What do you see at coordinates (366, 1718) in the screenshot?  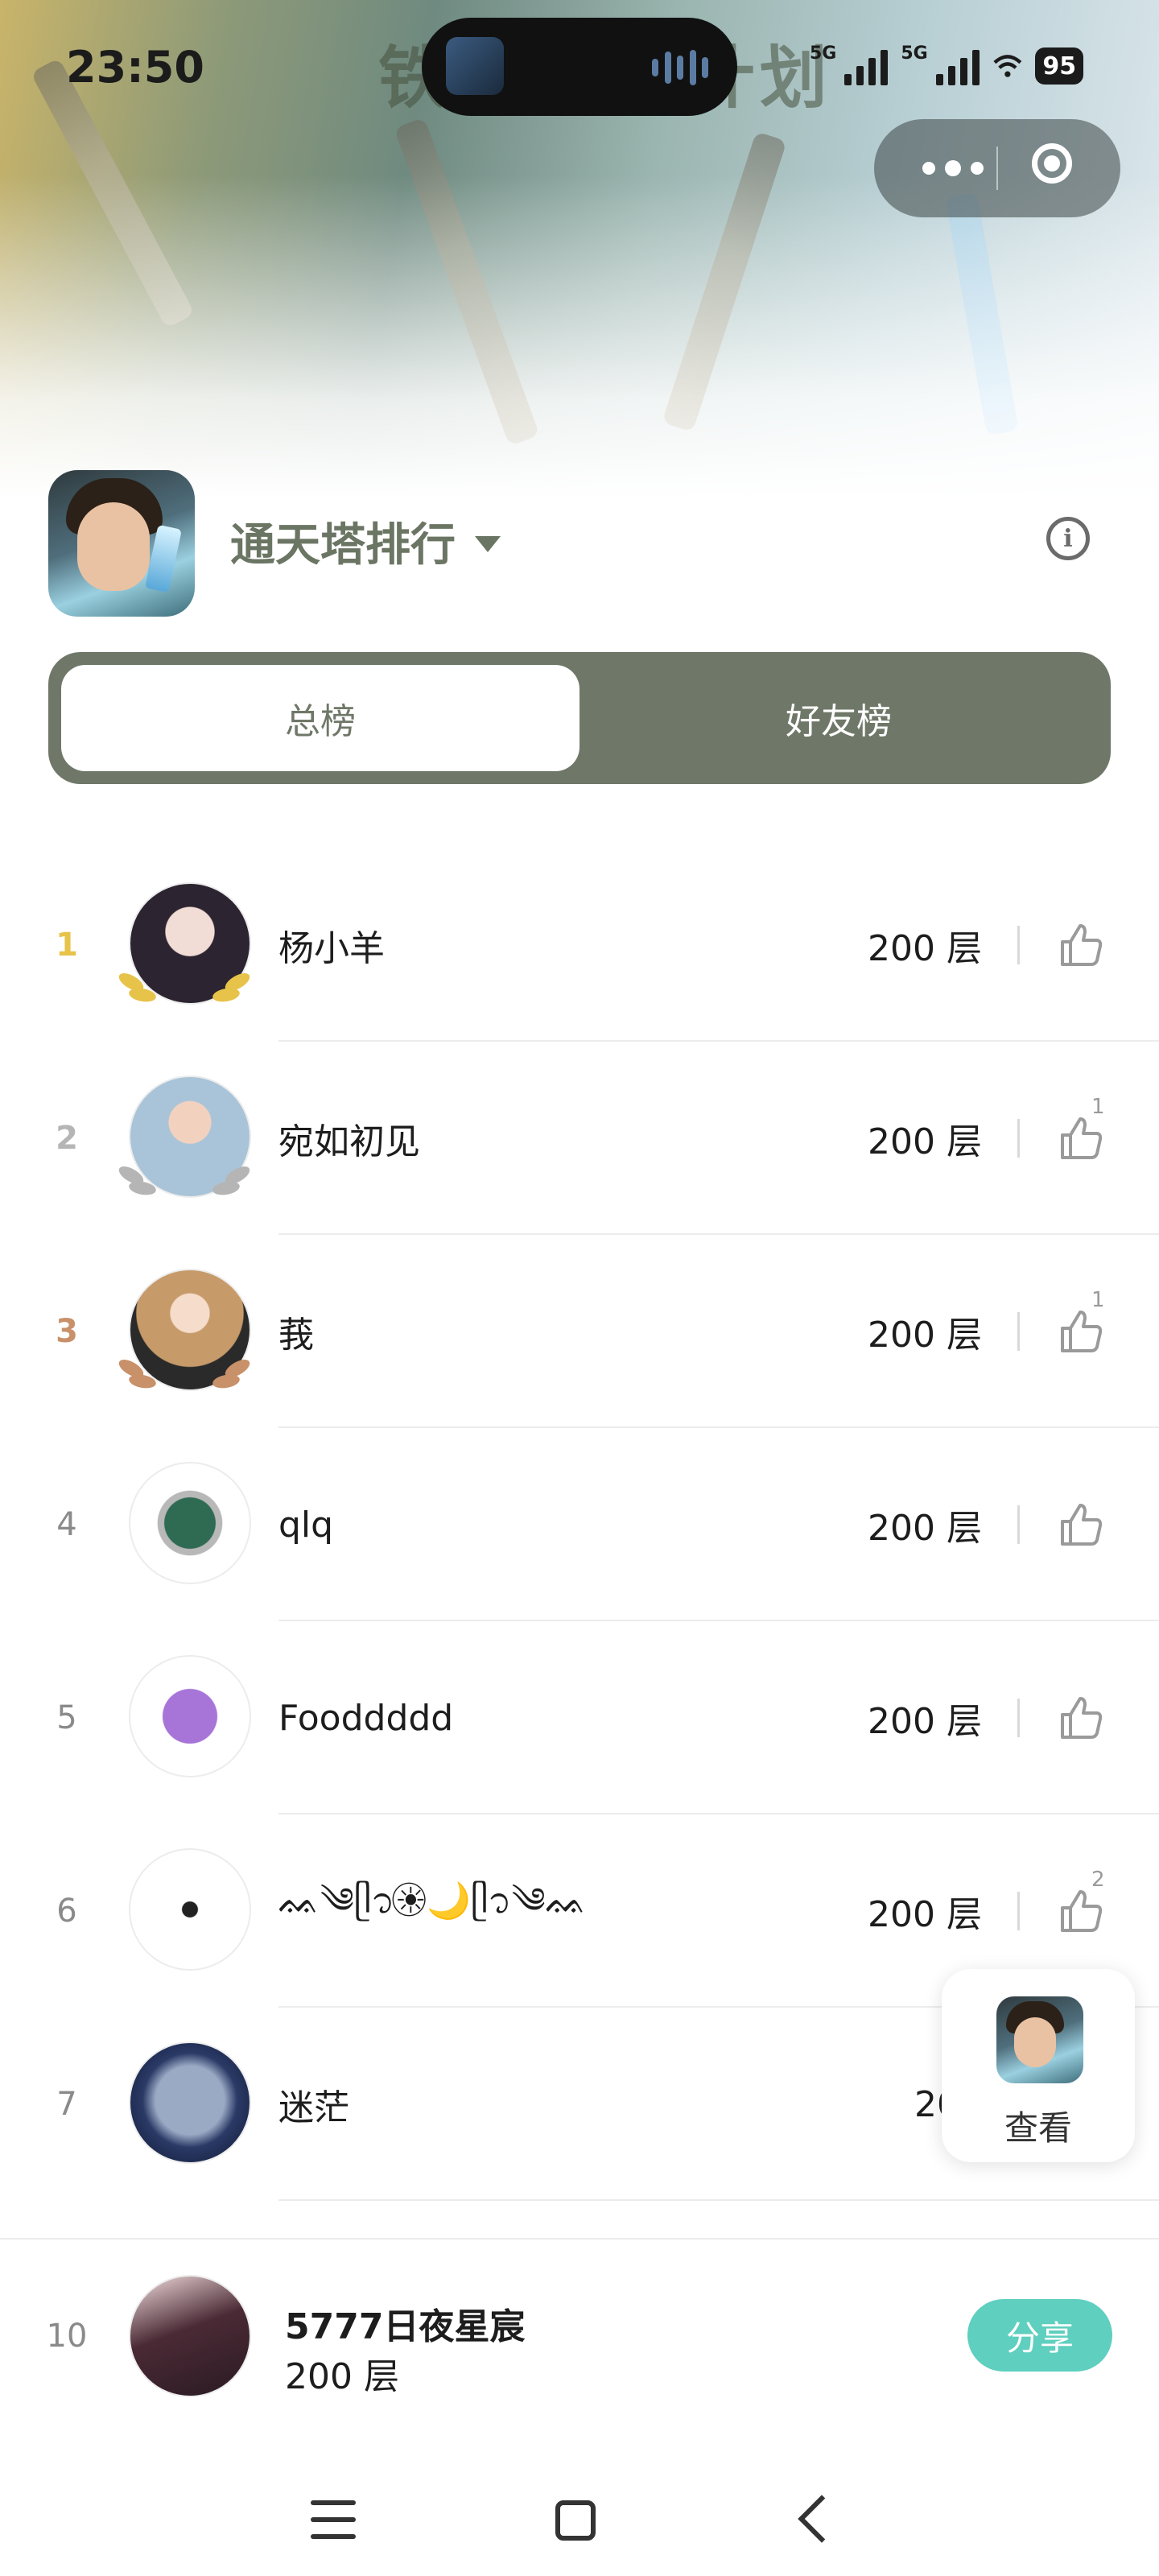 I see `player-name: Fooddddd` at bounding box center [366, 1718].